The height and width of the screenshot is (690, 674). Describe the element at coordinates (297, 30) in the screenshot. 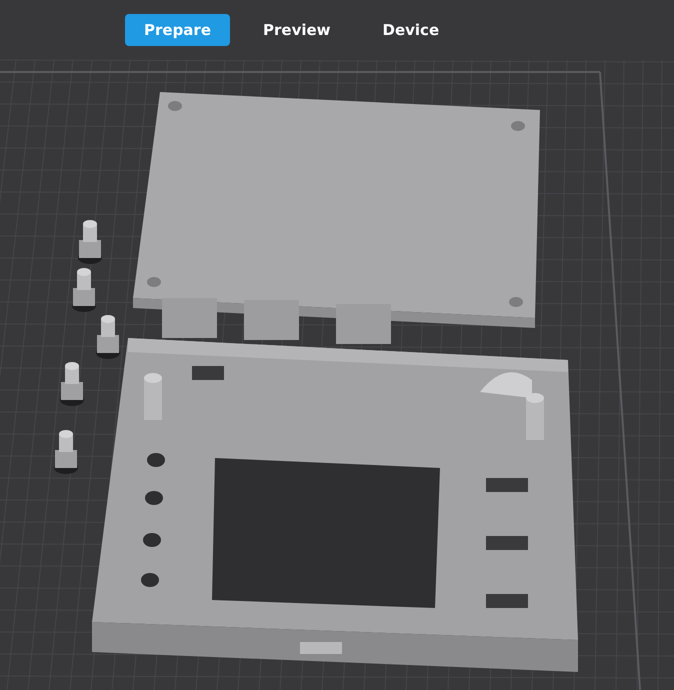

I see `view-tab: Preview` at that location.